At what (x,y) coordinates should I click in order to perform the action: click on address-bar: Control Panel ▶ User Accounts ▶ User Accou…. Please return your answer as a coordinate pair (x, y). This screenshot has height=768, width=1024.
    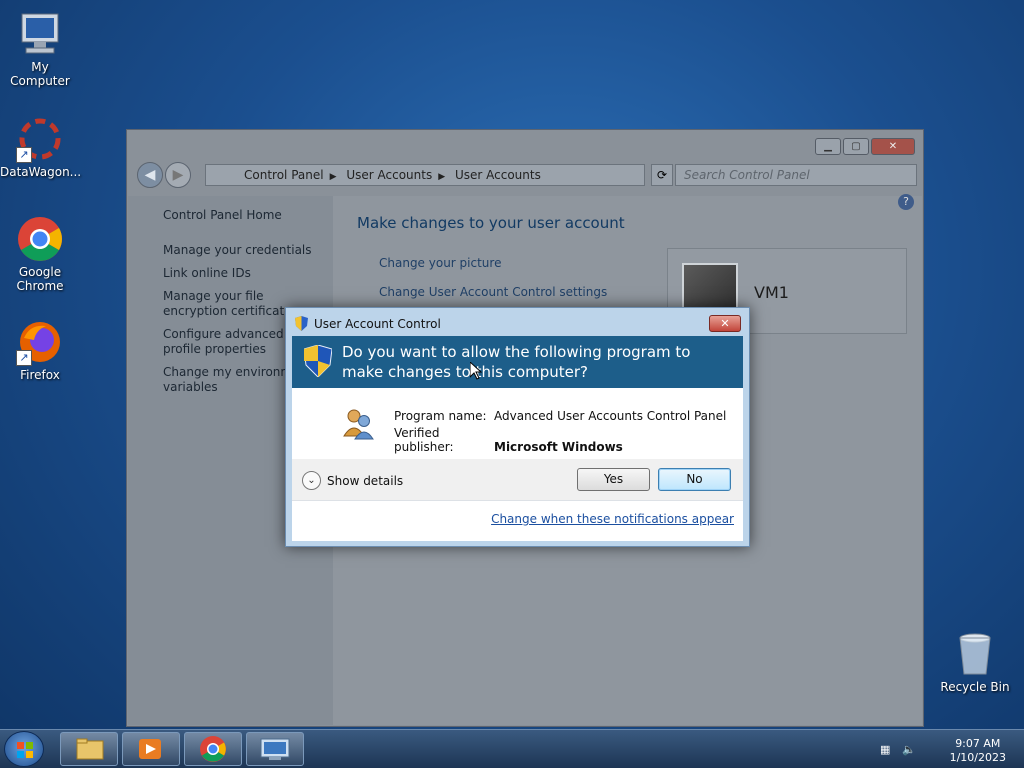
    Looking at the image, I should click on (425, 175).